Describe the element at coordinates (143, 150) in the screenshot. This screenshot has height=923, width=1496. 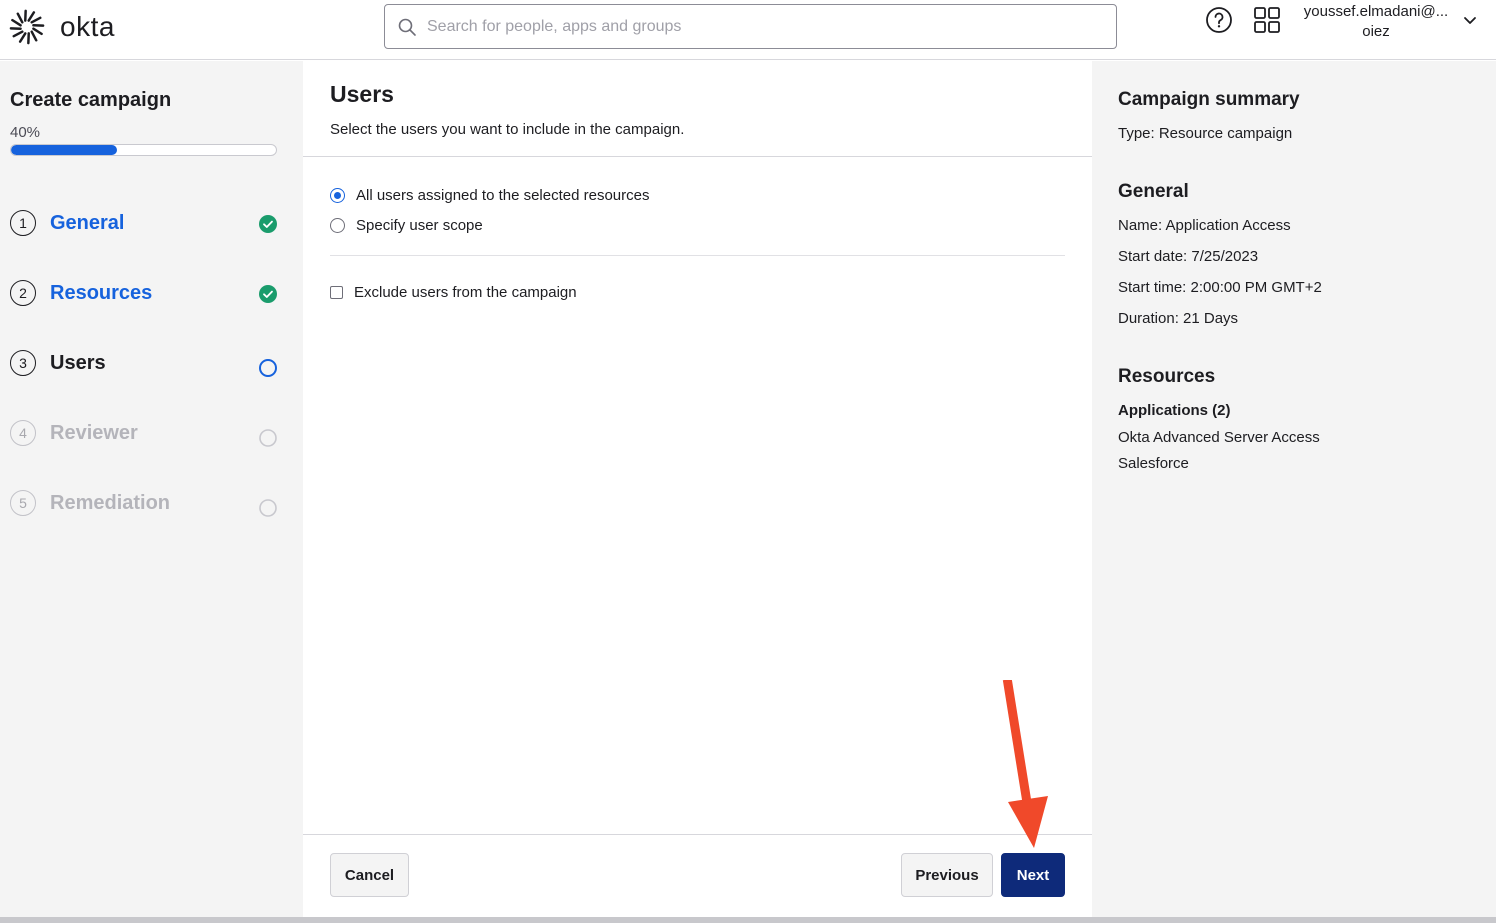
I see `progress-bar` at that location.